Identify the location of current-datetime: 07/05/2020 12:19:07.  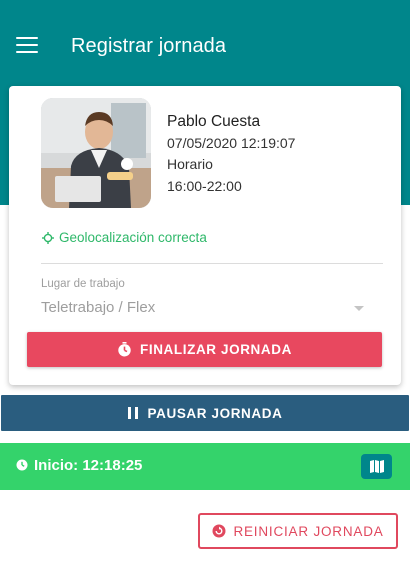
(231, 143).